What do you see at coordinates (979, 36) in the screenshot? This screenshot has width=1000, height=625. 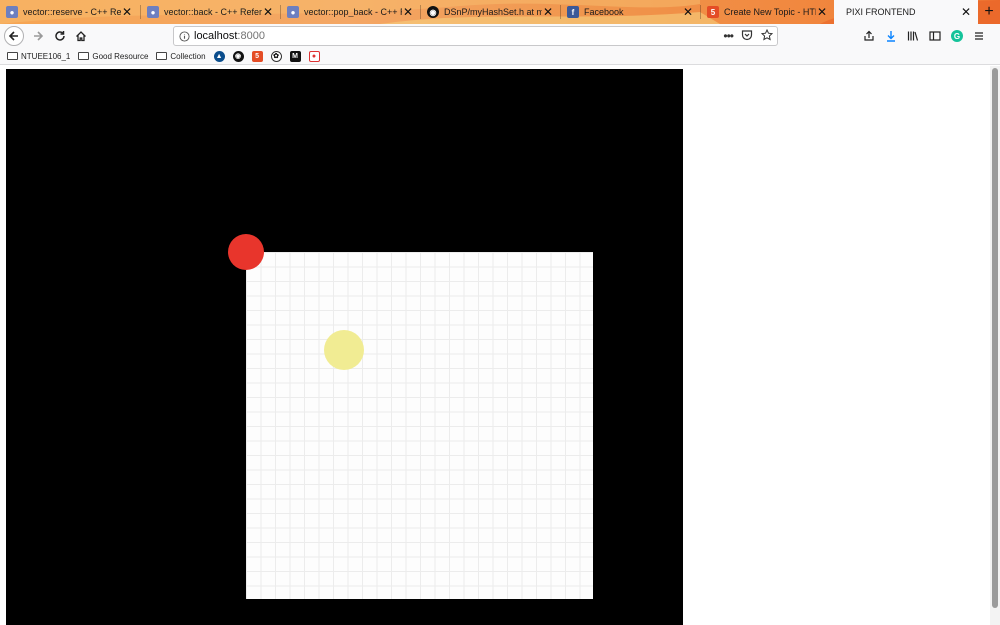 I see `menu-icon` at bounding box center [979, 36].